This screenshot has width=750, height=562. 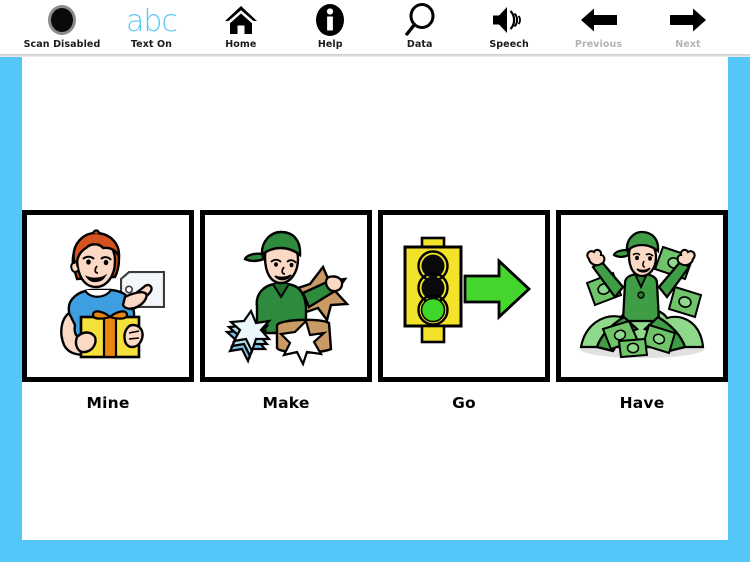 I want to click on traffic-light-green-with-arrow-icon, so click(x=467, y=290).